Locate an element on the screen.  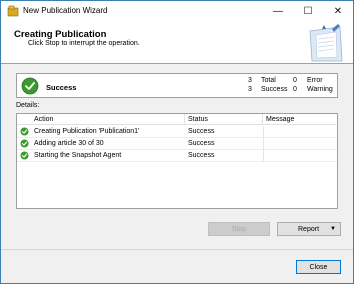
wizard-app-icon is located at coordinates (13, 11).